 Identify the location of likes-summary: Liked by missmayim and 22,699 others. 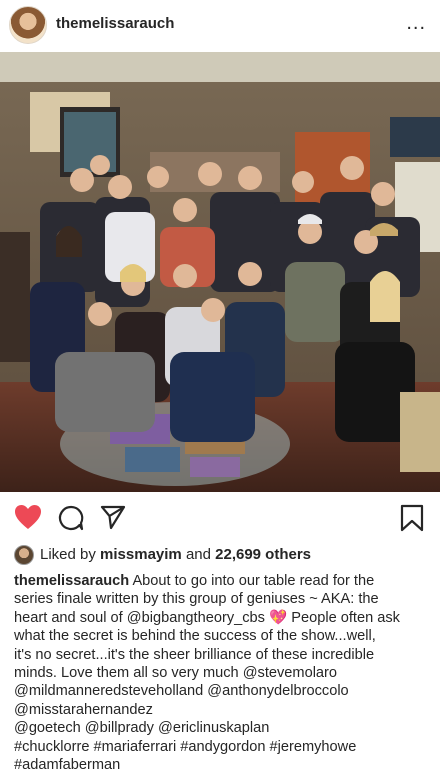
(224, 555).